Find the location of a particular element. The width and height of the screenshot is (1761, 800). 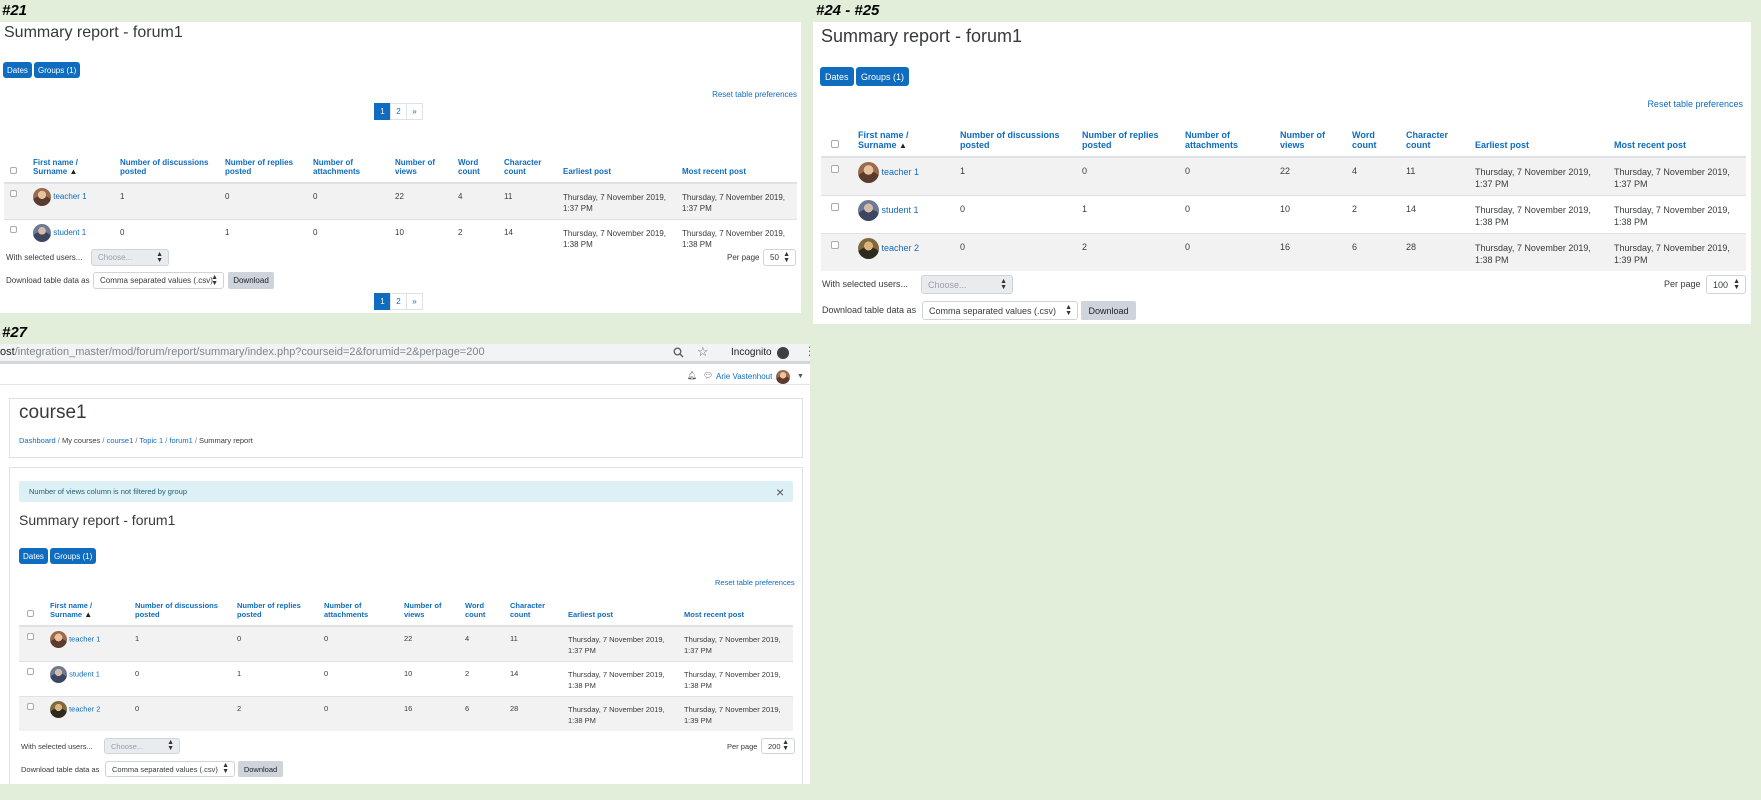

cell-recent: Thursday, 7 November 2019, 1:37 PM is located at coordinates (737, 200).